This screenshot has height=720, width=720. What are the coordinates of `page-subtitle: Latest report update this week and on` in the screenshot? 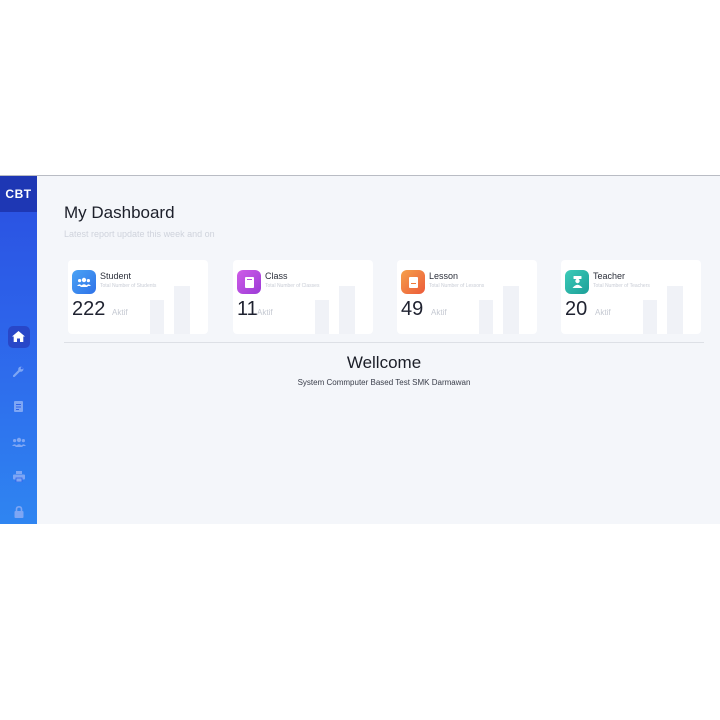 It's located at (139, 234).